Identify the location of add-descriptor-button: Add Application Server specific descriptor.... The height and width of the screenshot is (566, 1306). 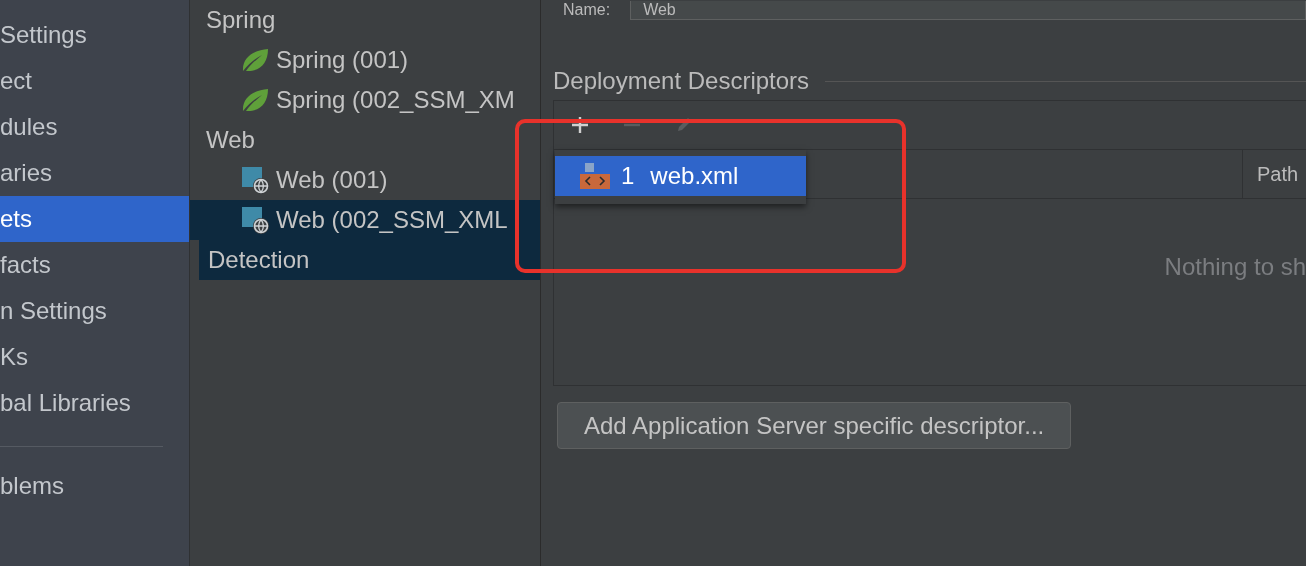
(814, 425).